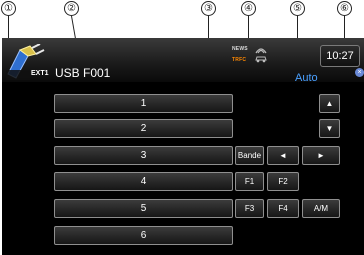  Describe the element at coordinates (248, 8) in the screenshot. I see `callout-4-number: ④` at that location.